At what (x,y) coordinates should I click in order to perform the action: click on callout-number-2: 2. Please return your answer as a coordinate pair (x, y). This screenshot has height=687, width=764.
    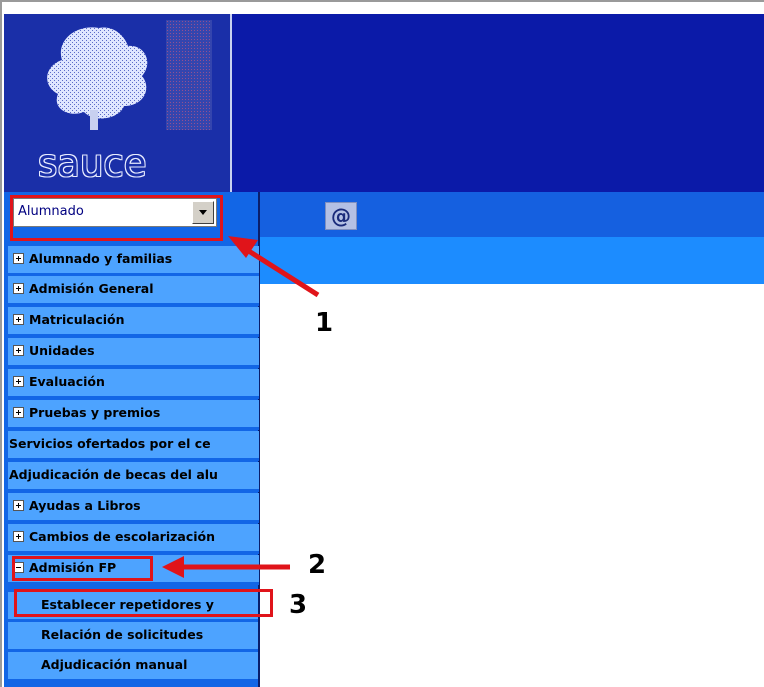
    Looking at the image, I should click on (317, 565).